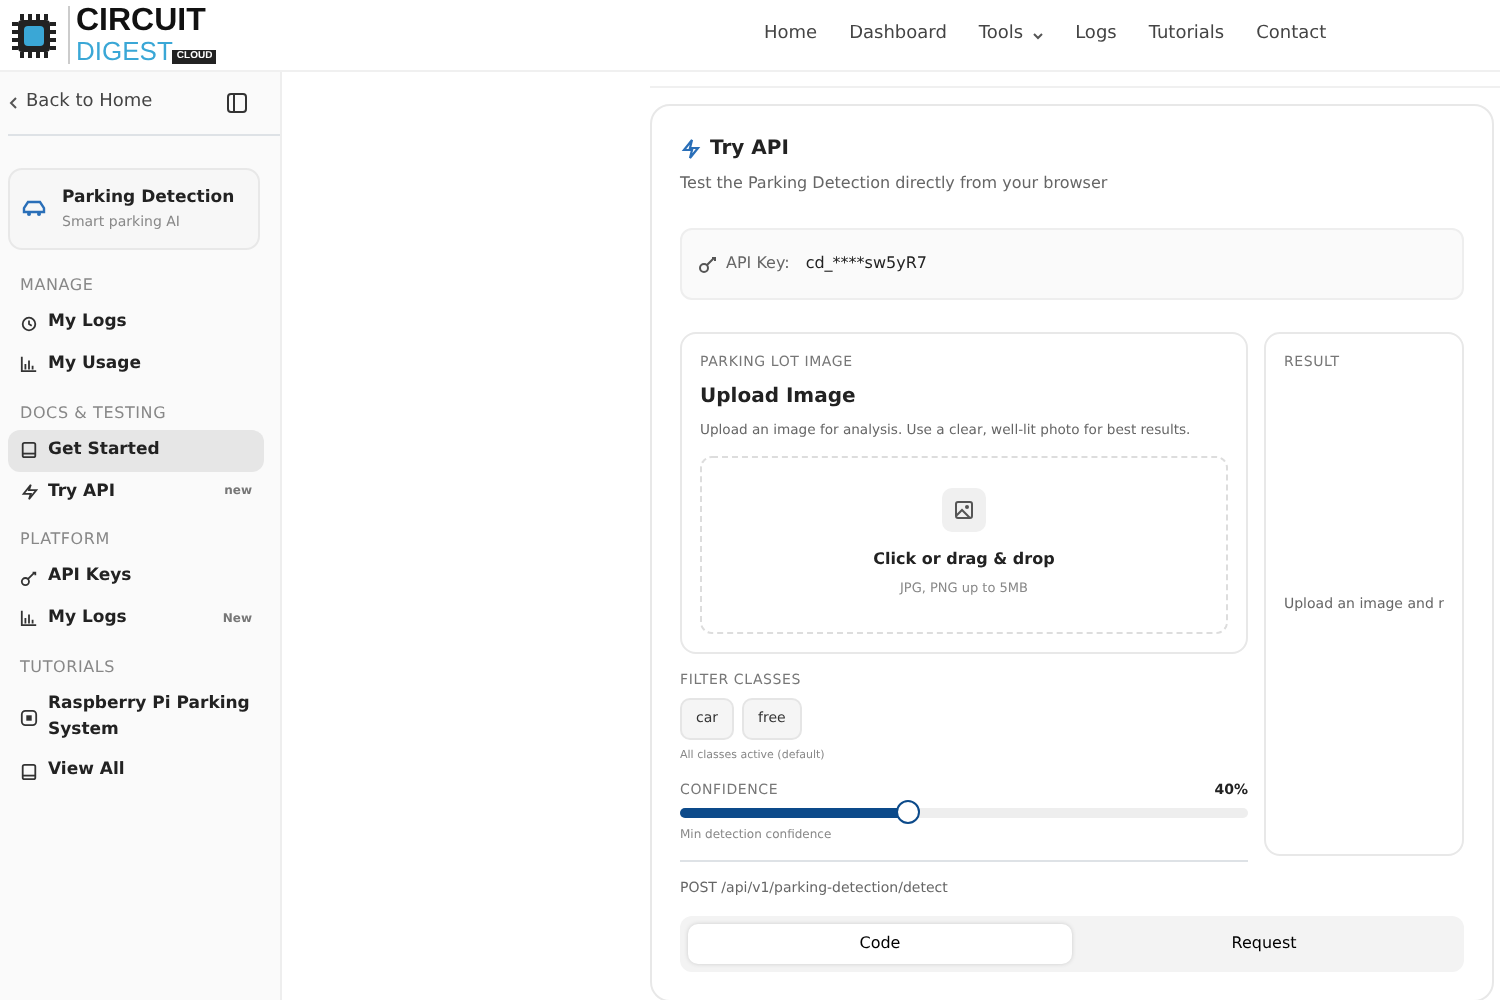  I want to click on history-icon, so click(29, 323).